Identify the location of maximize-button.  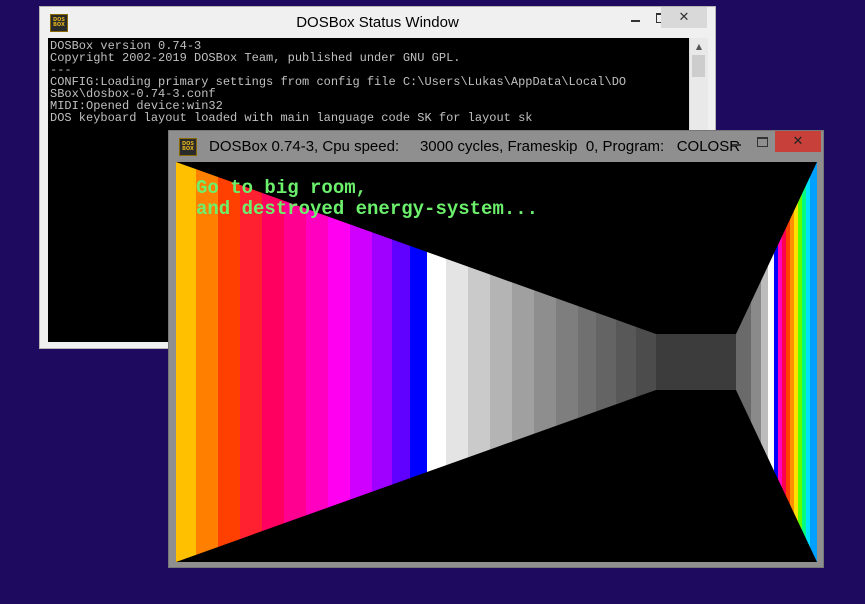
(762, 141).